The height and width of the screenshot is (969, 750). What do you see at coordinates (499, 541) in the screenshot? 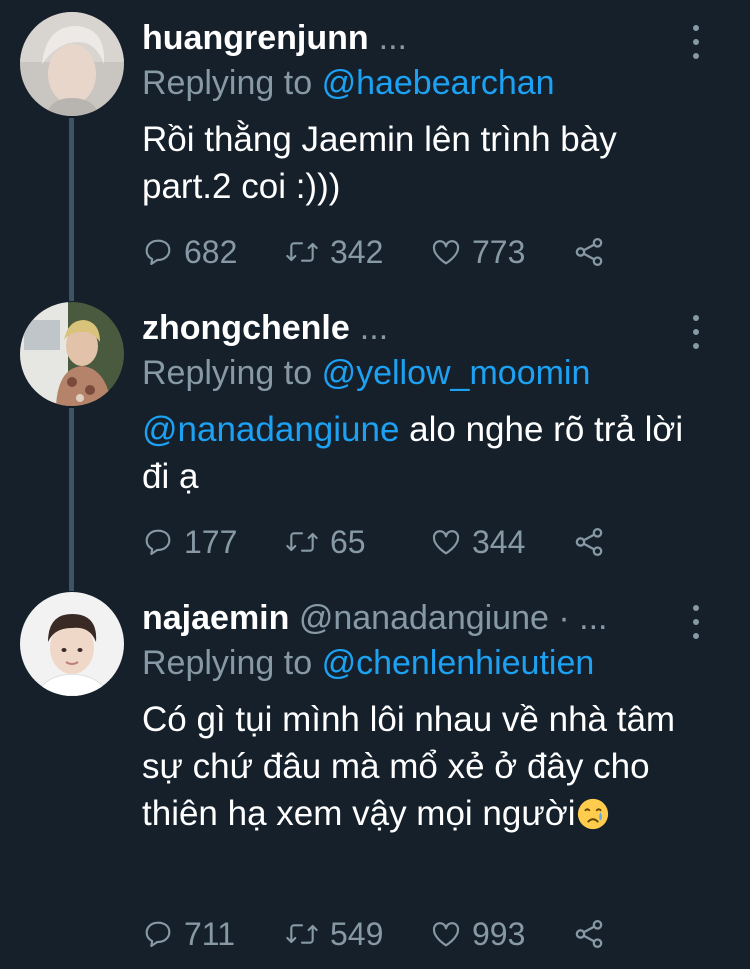
I see `like-count: 344` at bounding box center [499, 541].